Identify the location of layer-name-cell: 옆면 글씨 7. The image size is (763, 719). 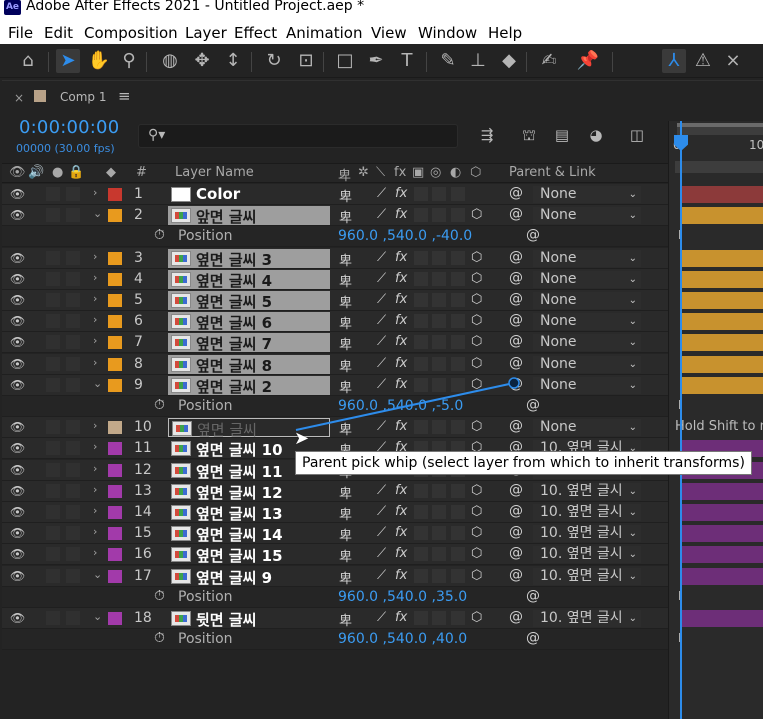
(249, 343).